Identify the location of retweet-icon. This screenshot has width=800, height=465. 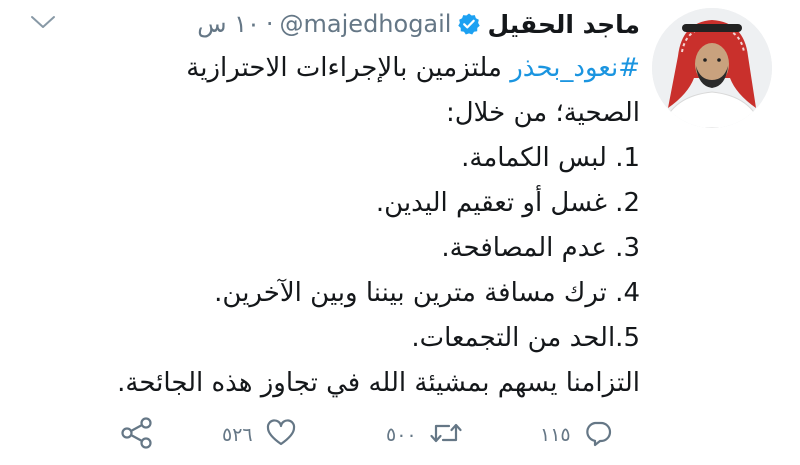
(446, 435).